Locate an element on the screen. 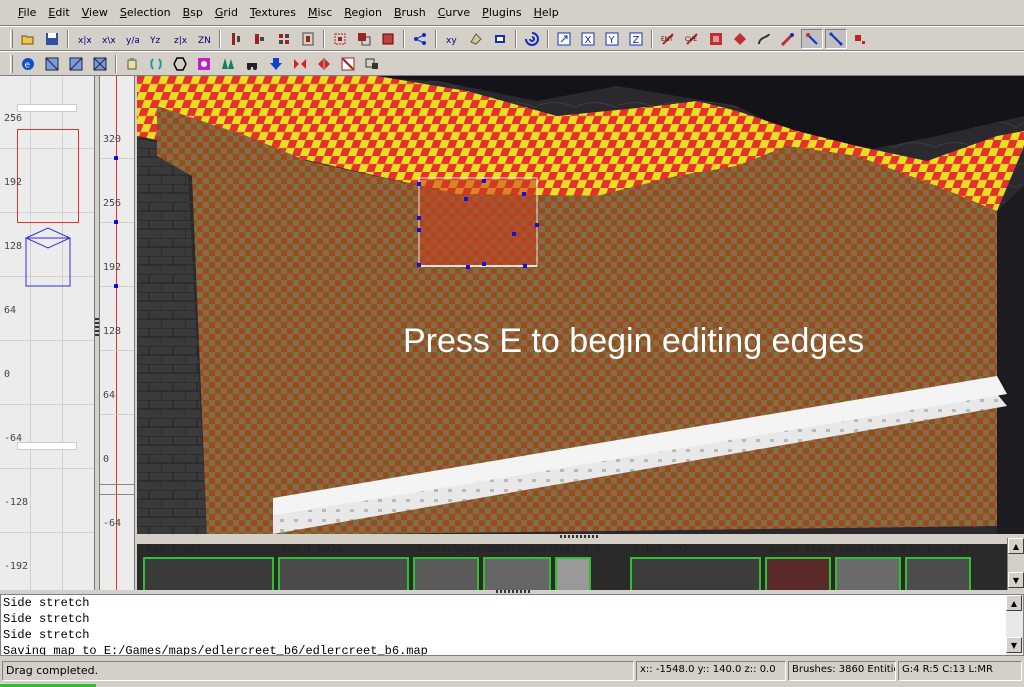 The image size is (1024, 687). filter-icon is located at coordinates (100, 64).